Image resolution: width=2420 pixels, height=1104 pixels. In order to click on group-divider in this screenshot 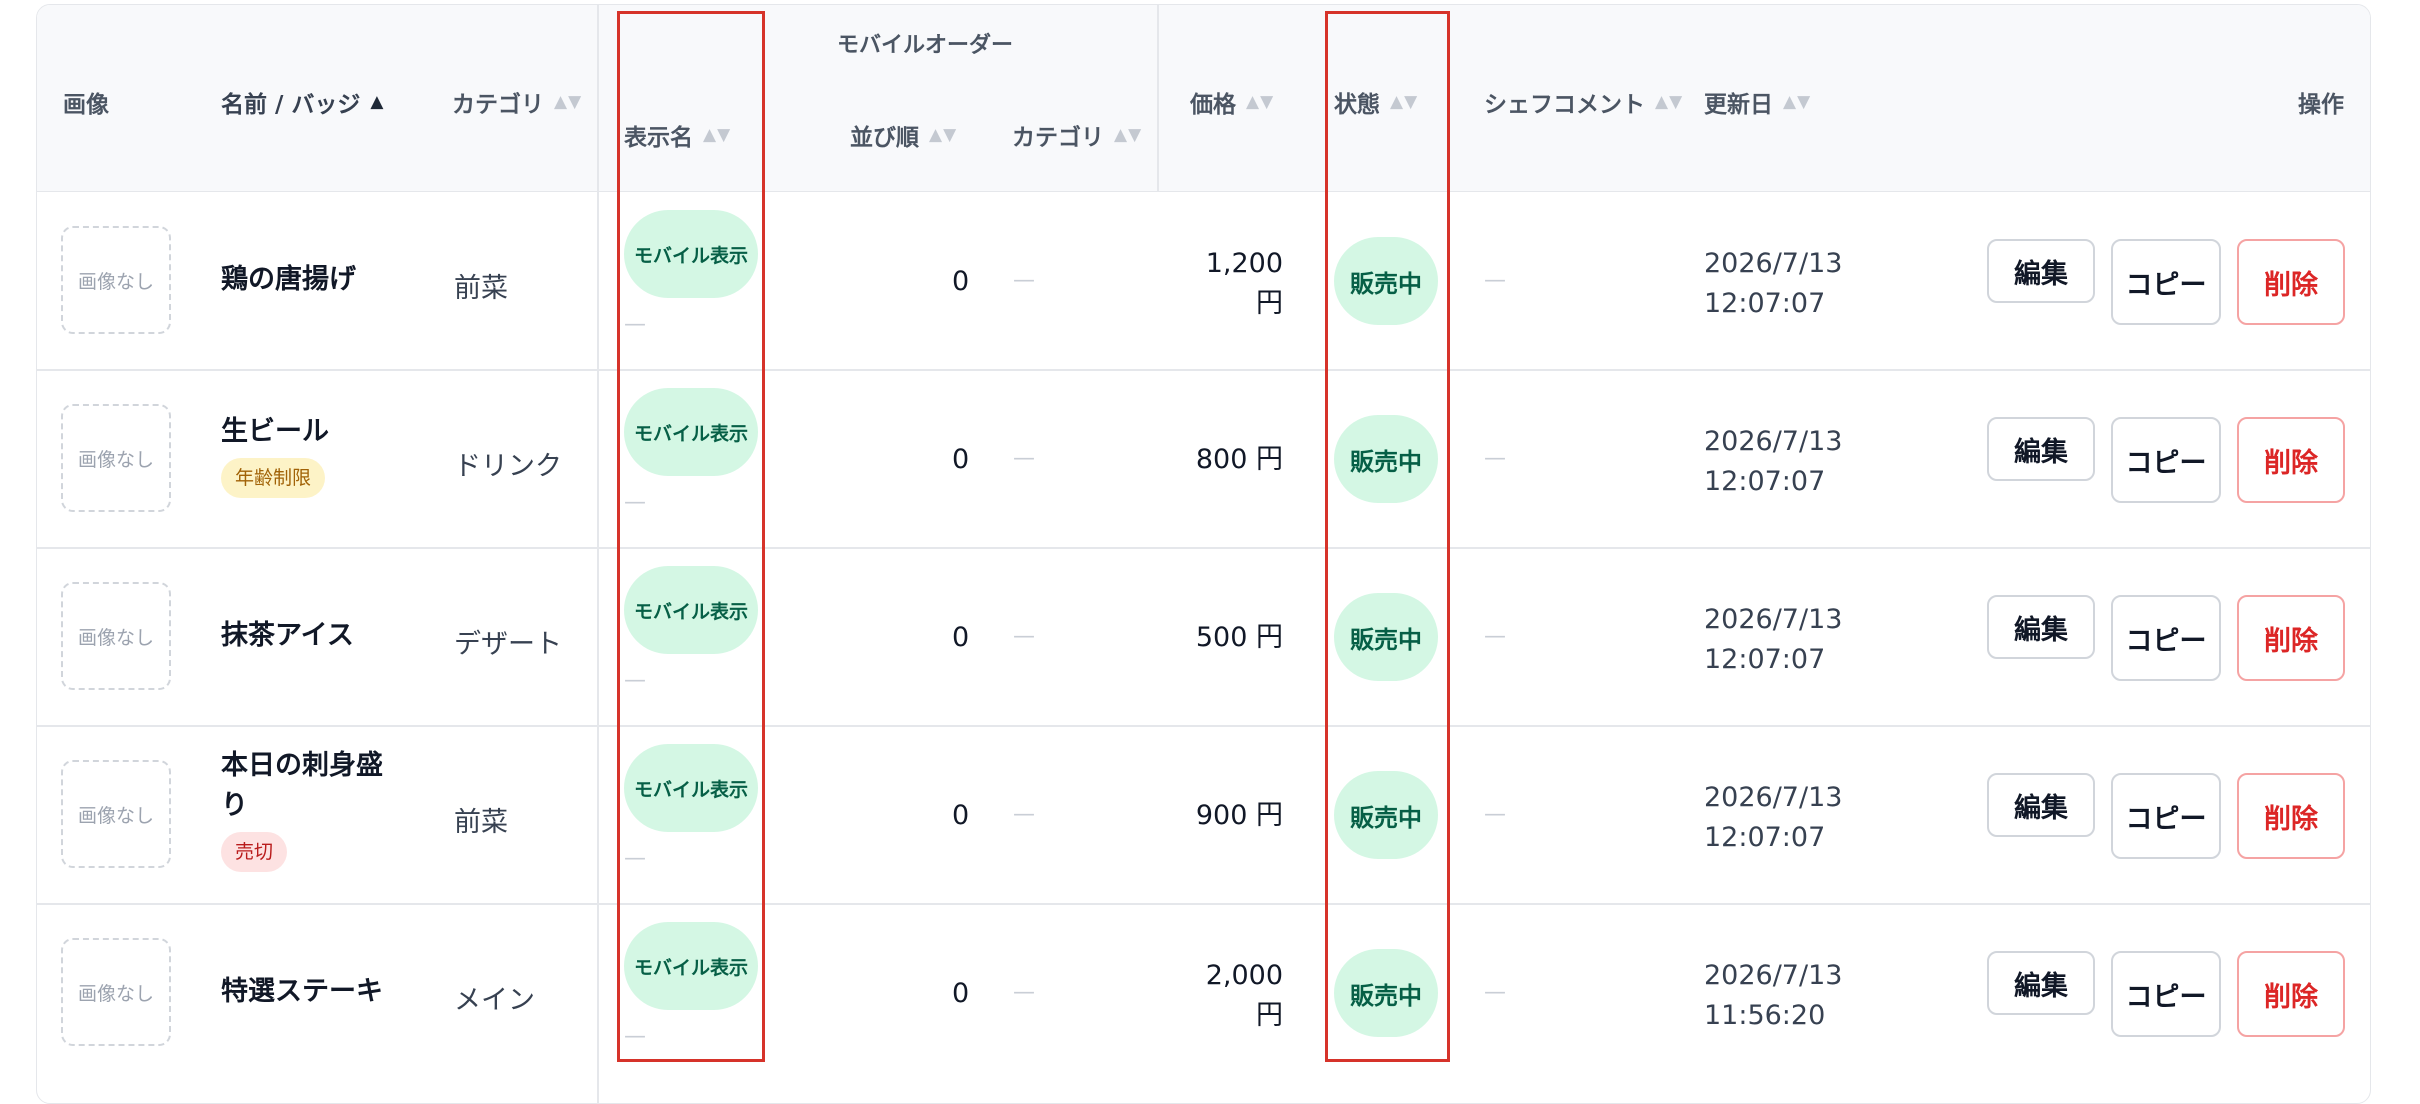, I will do `click(1158, 98)`.